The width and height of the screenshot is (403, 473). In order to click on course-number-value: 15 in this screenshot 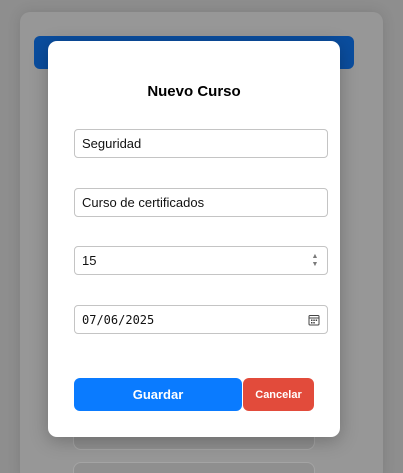, I will do `click(89, 260)`.